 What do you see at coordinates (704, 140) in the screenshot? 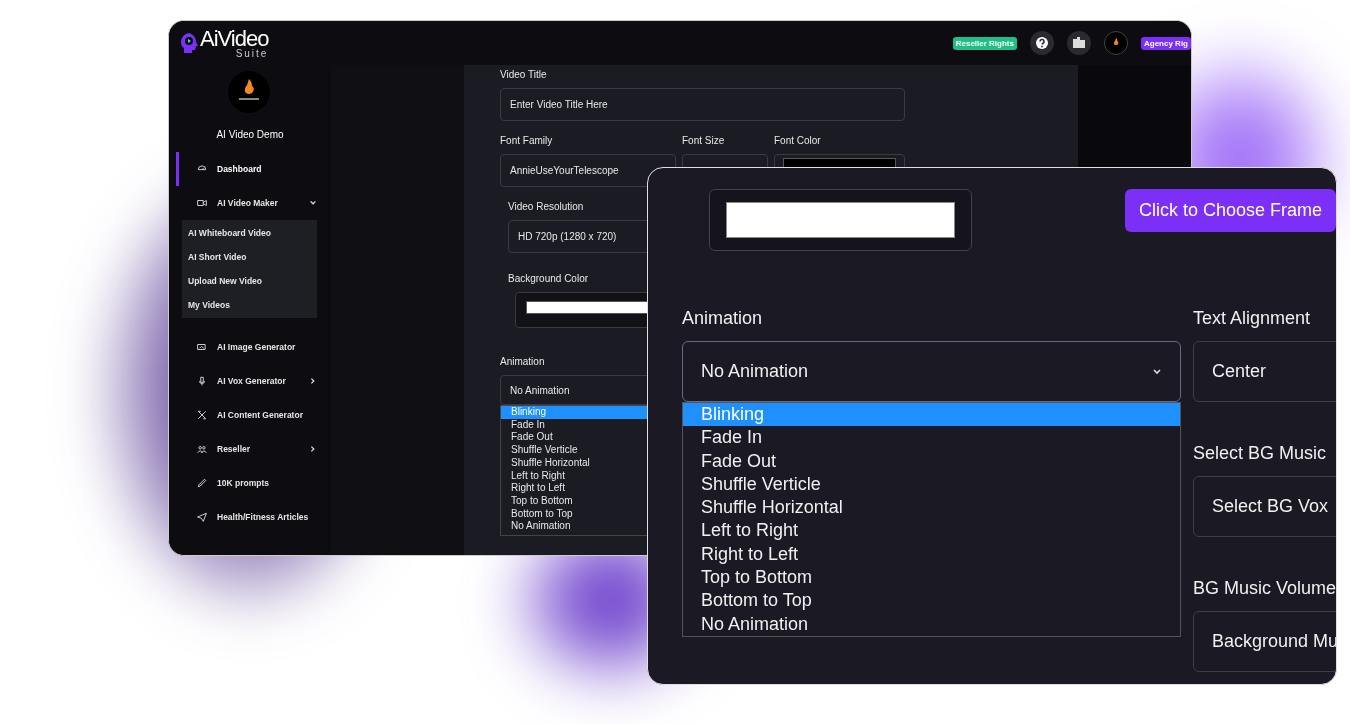
I see `field-label: Font Size` at bounding box center [704, 140].